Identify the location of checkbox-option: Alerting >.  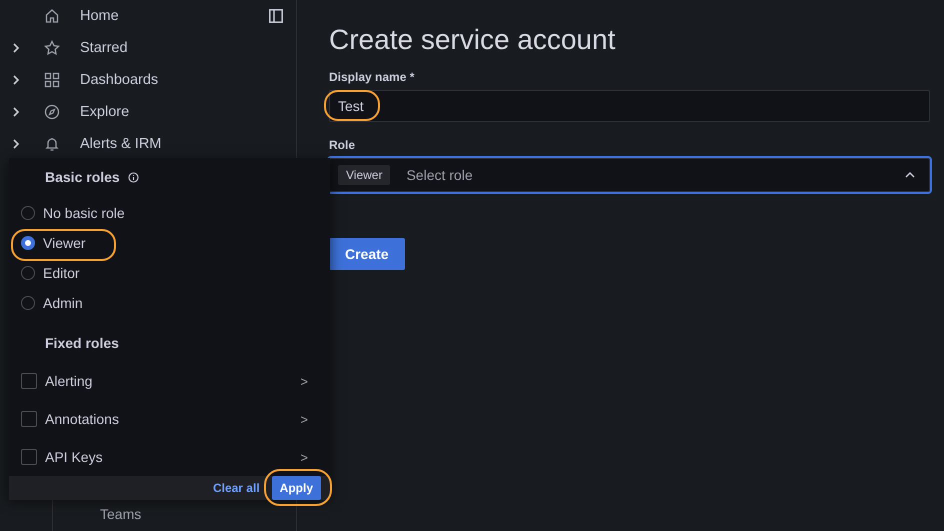
(175, 381).